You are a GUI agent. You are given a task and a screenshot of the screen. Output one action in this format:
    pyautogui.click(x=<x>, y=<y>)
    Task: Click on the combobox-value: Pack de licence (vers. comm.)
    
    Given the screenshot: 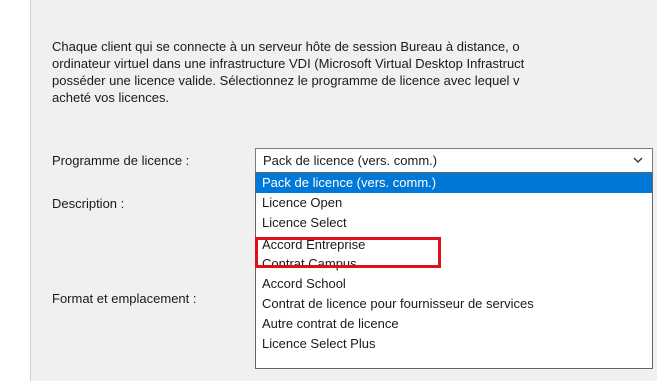 What is the action you would take?
    pyautogui.click(x=350, y=160)
    